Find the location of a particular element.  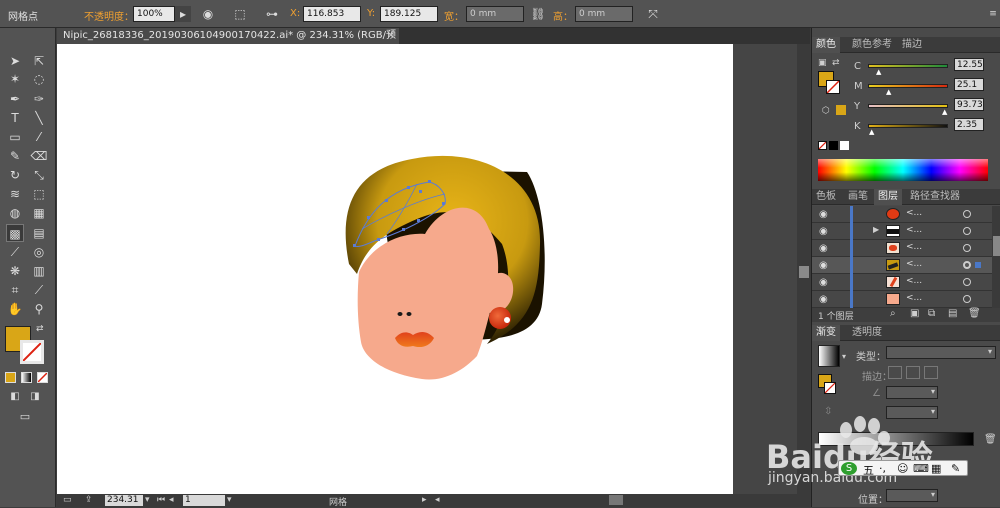

color-stroke-swatch is located at coordinates (833, 87).